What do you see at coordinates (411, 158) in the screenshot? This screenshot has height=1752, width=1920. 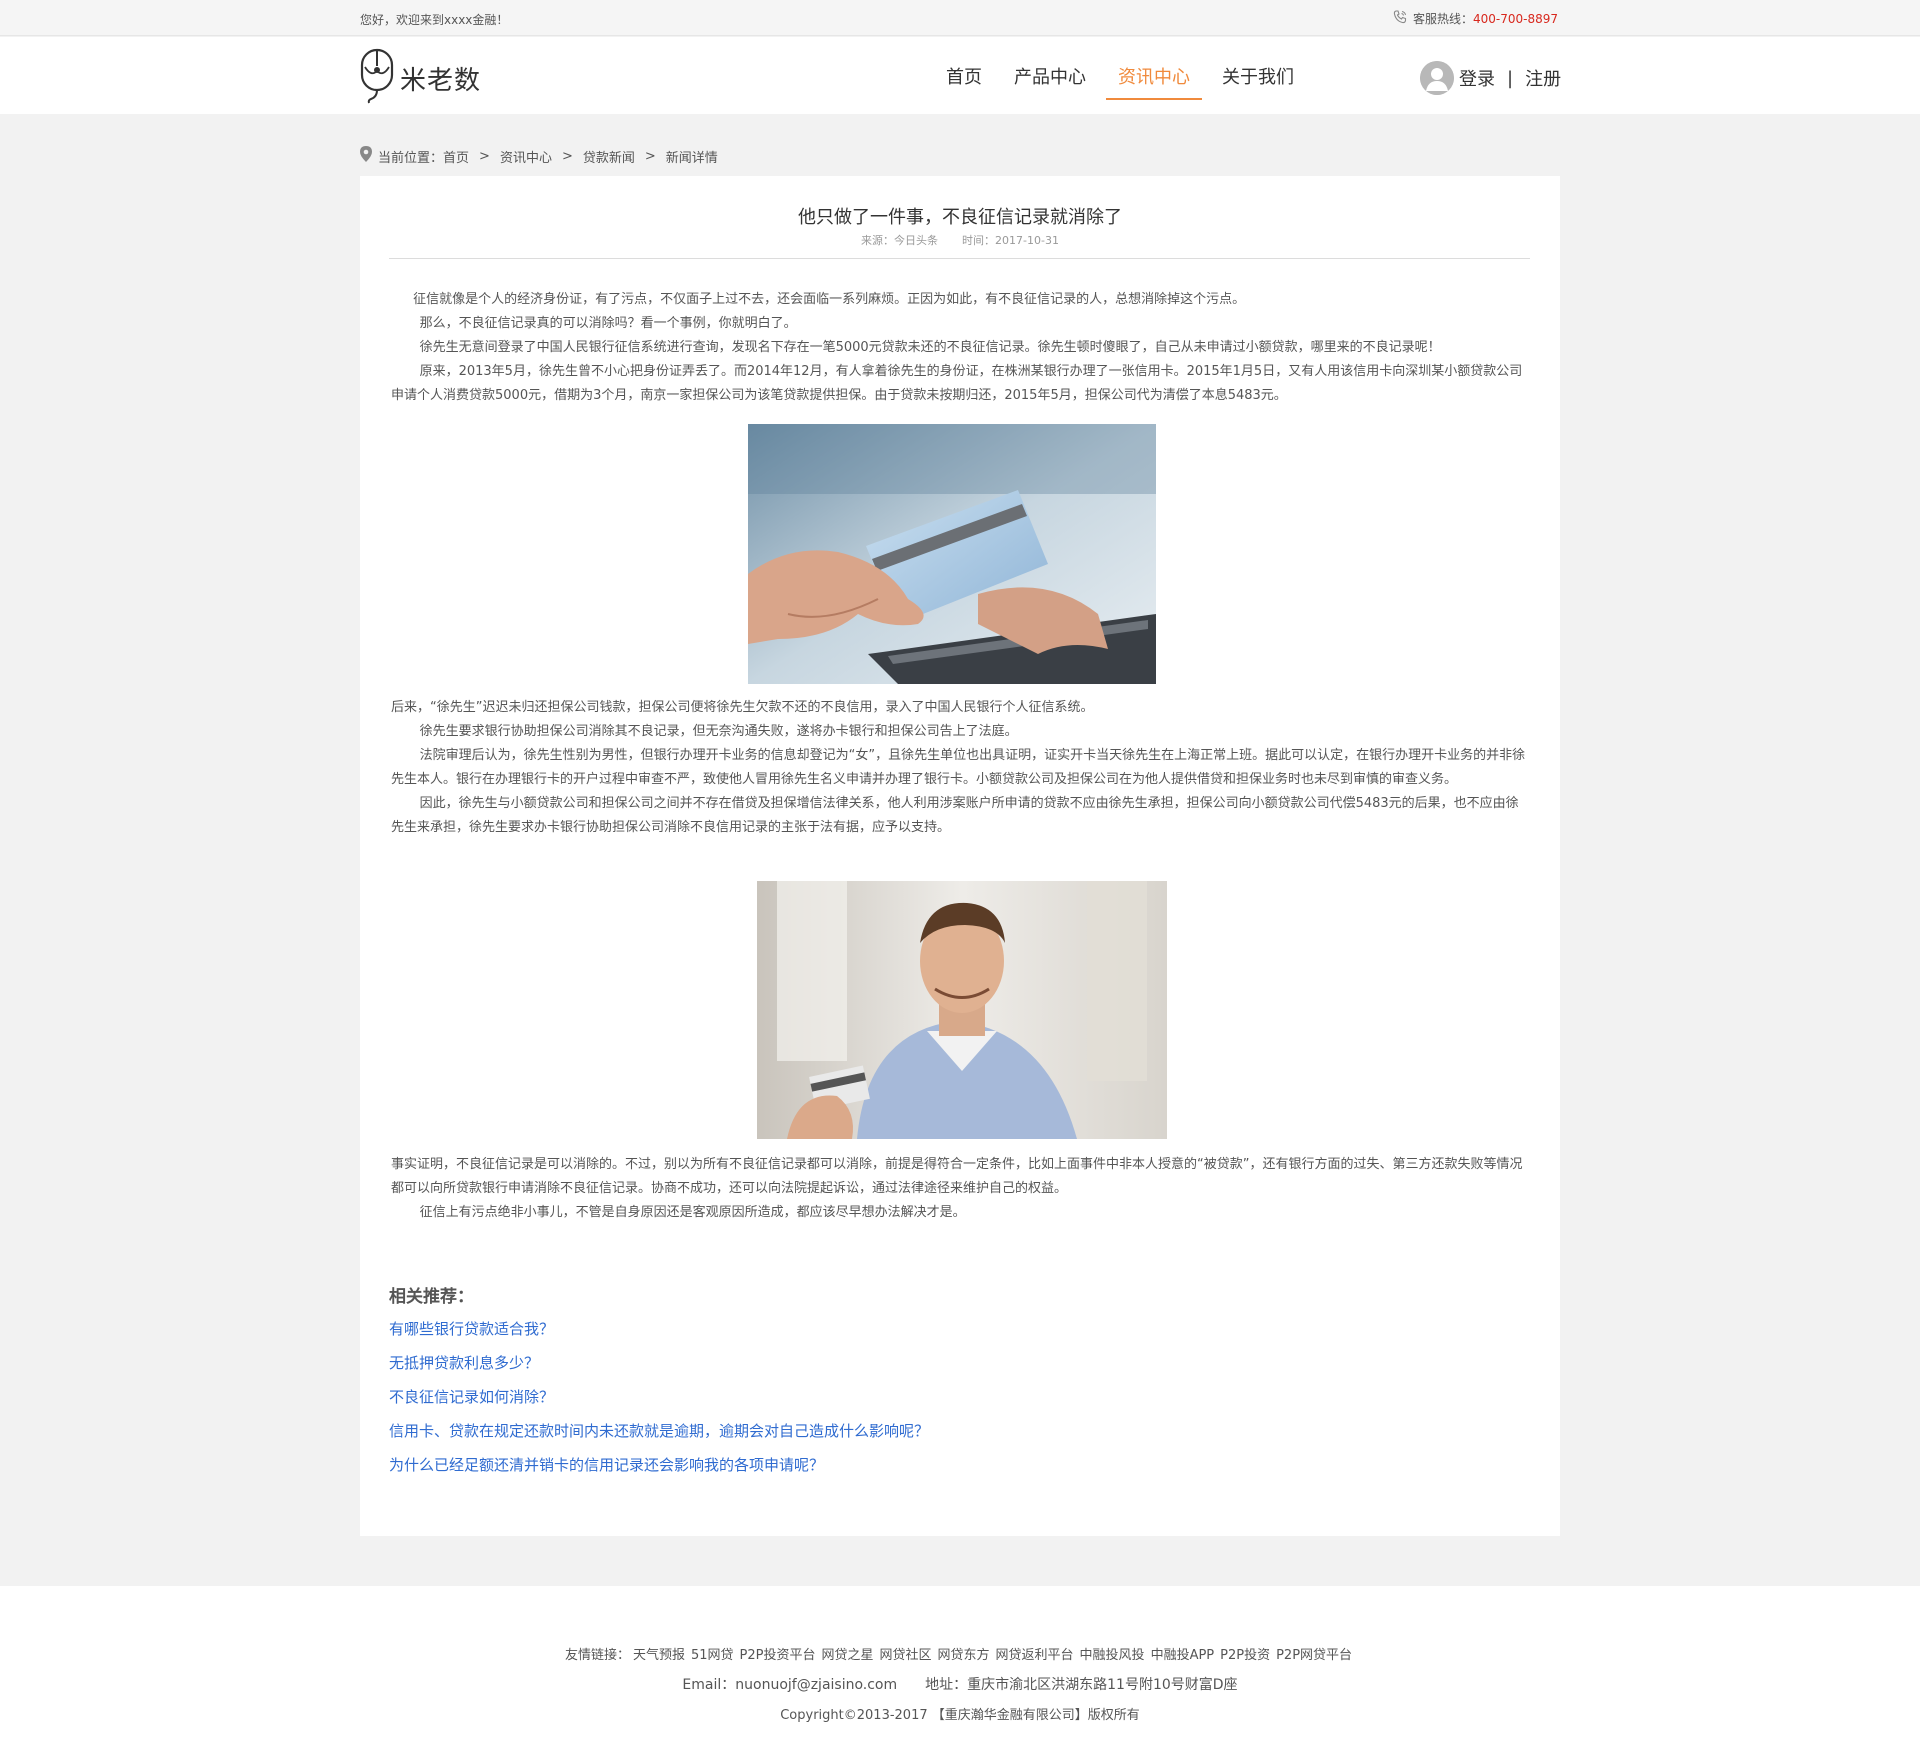 I see `breadcrumb-prefix: 当前位置：` at bounding box center [411, 158].